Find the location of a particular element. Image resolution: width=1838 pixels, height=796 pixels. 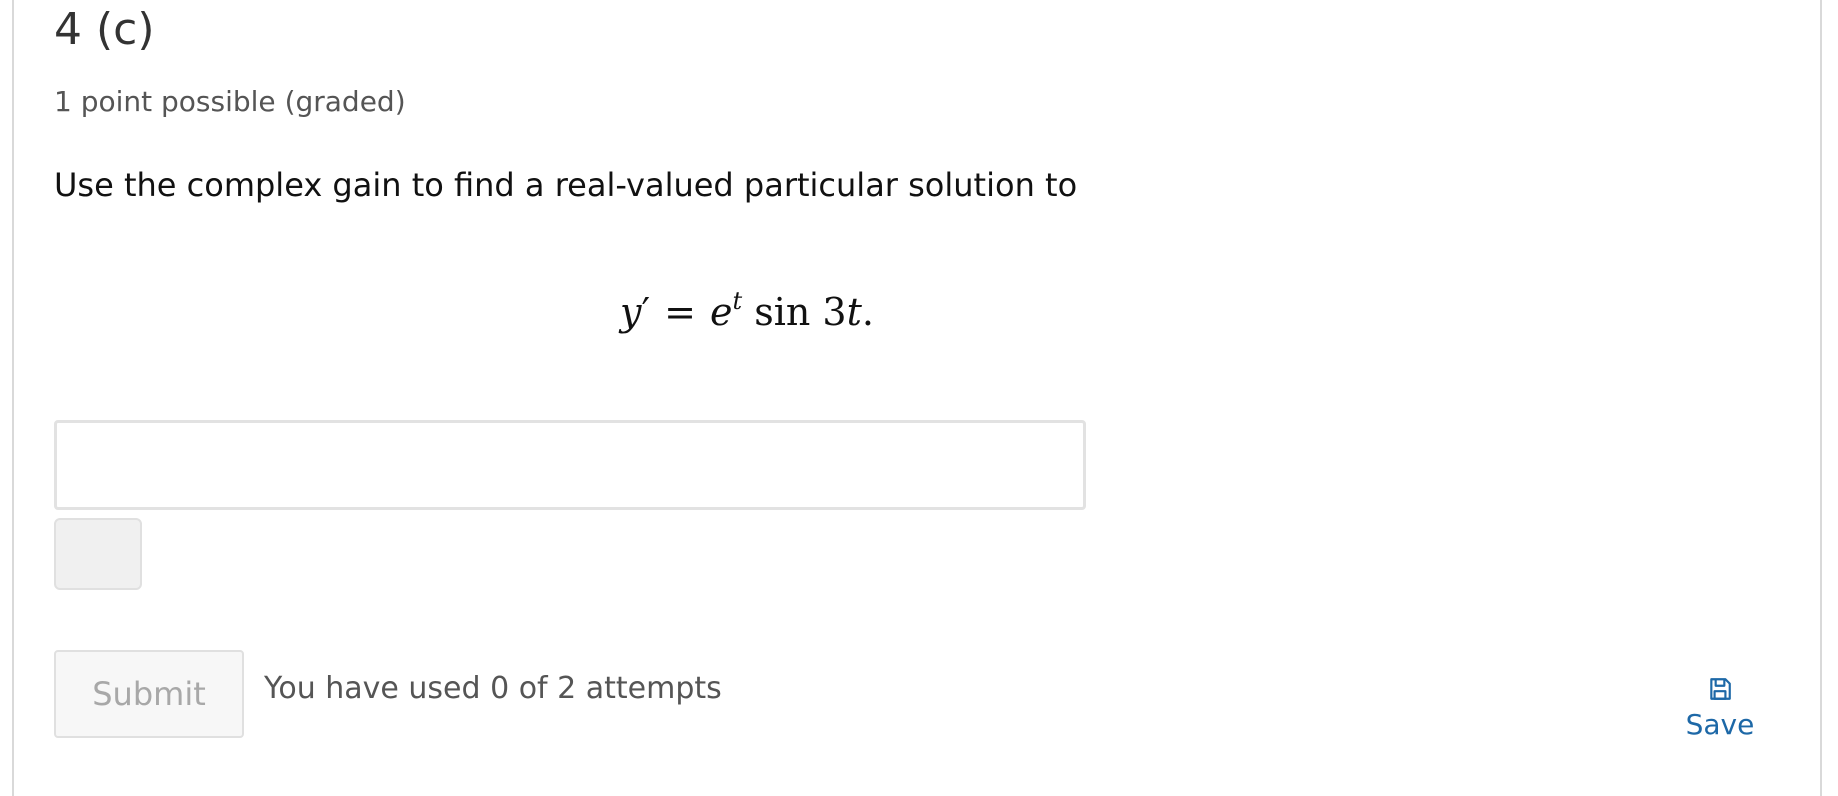

equation-var: t is located at coordinates (854, 312).